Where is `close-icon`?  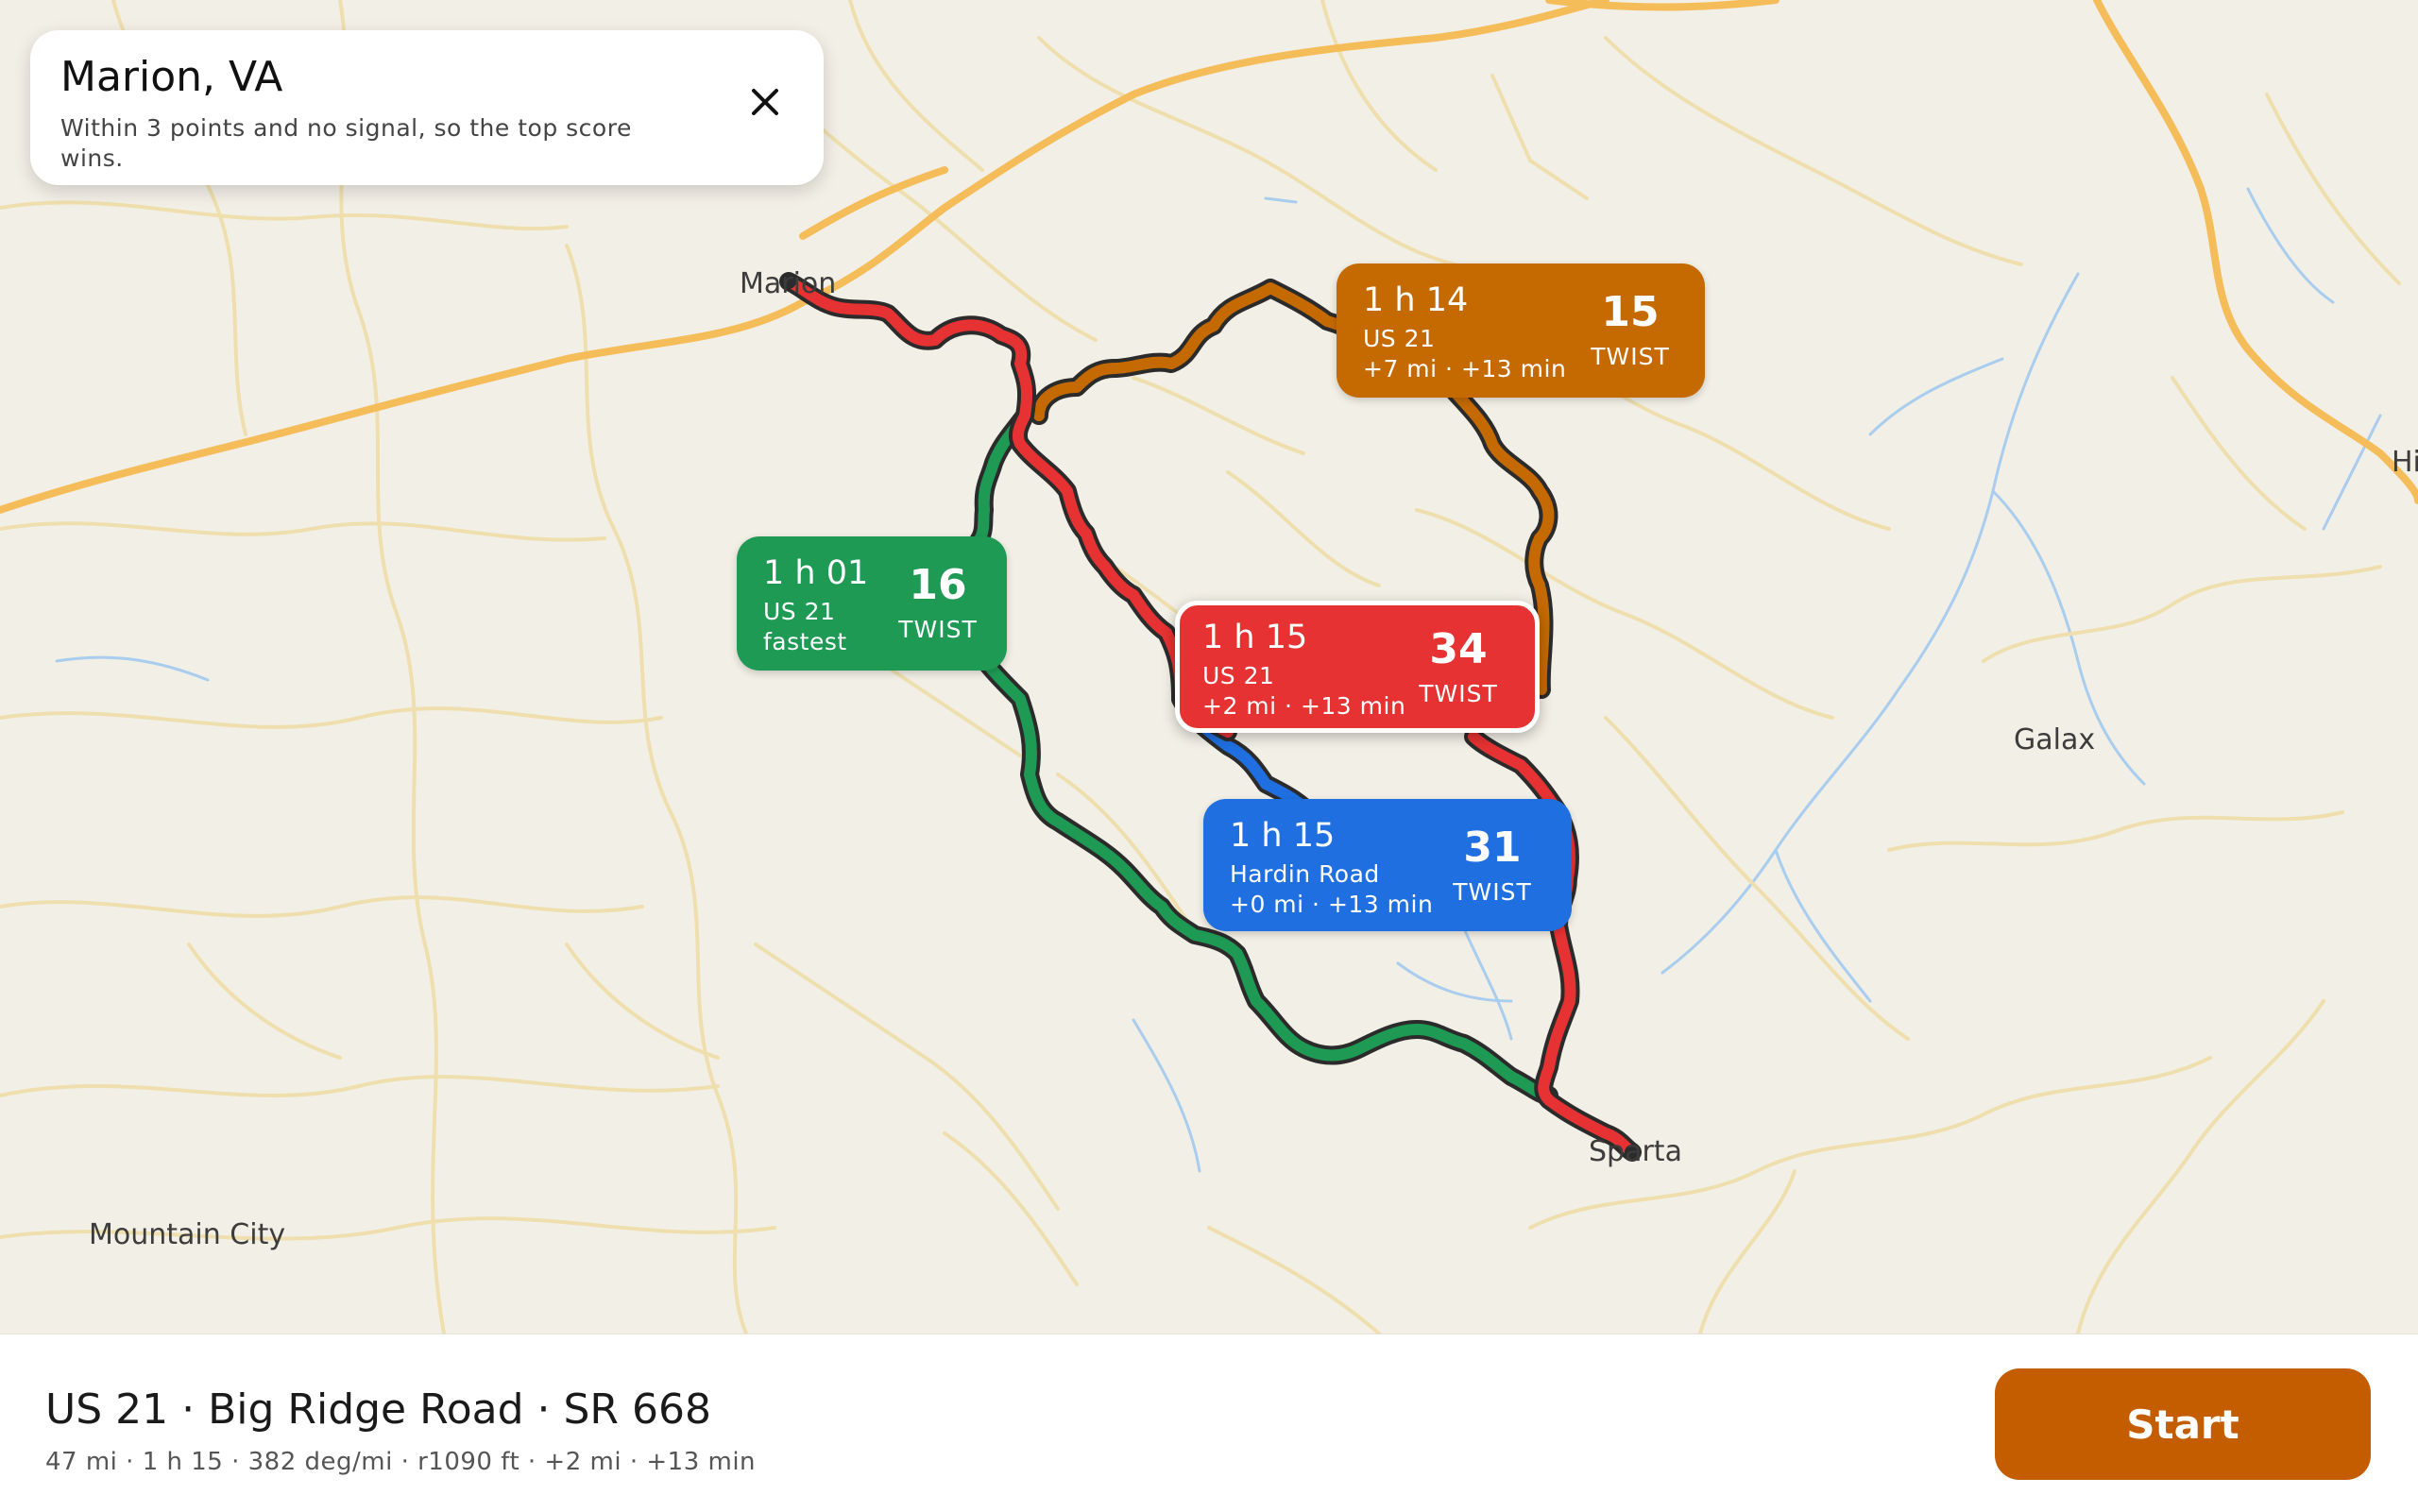 close-icon is located at coordinates (765, 102).